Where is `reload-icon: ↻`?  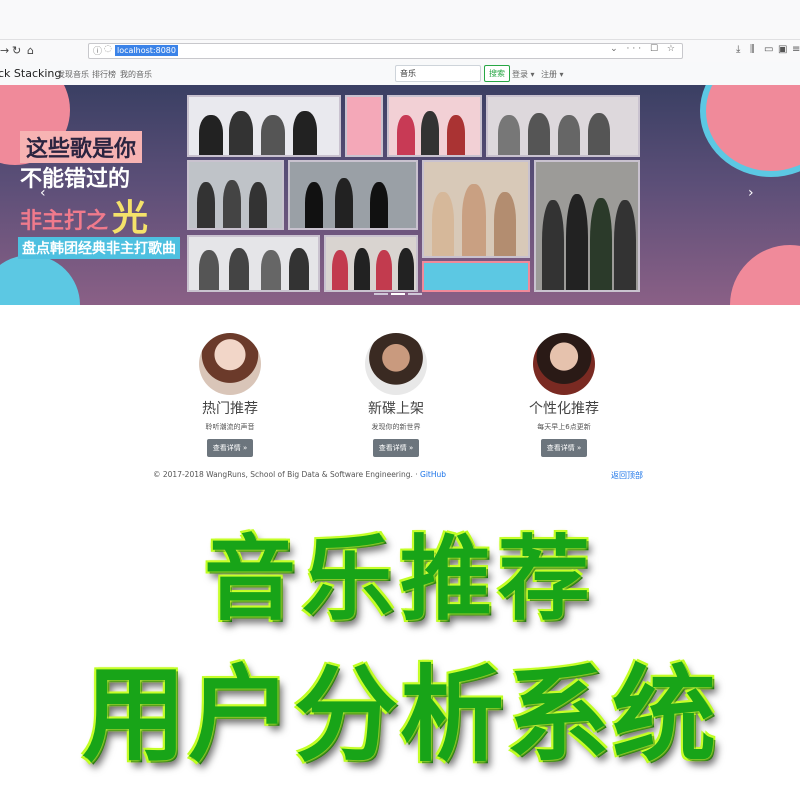 reload-icon: ↻ is located at coordinates (16, 50).